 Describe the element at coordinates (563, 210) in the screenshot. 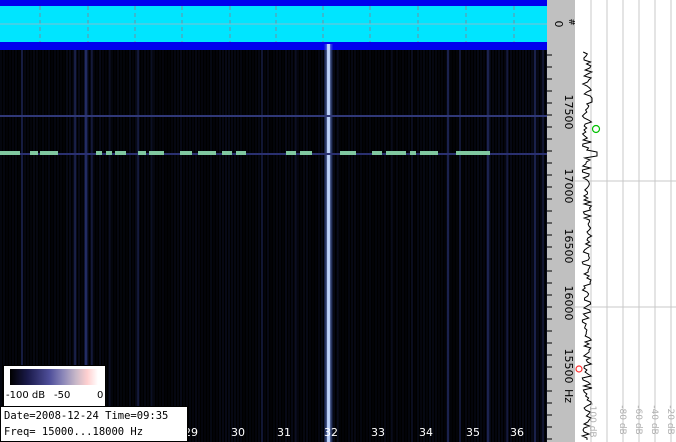

I see `frequency-labels: 17500 17000 16500 16000 15500 Hz 0 #` at that location.